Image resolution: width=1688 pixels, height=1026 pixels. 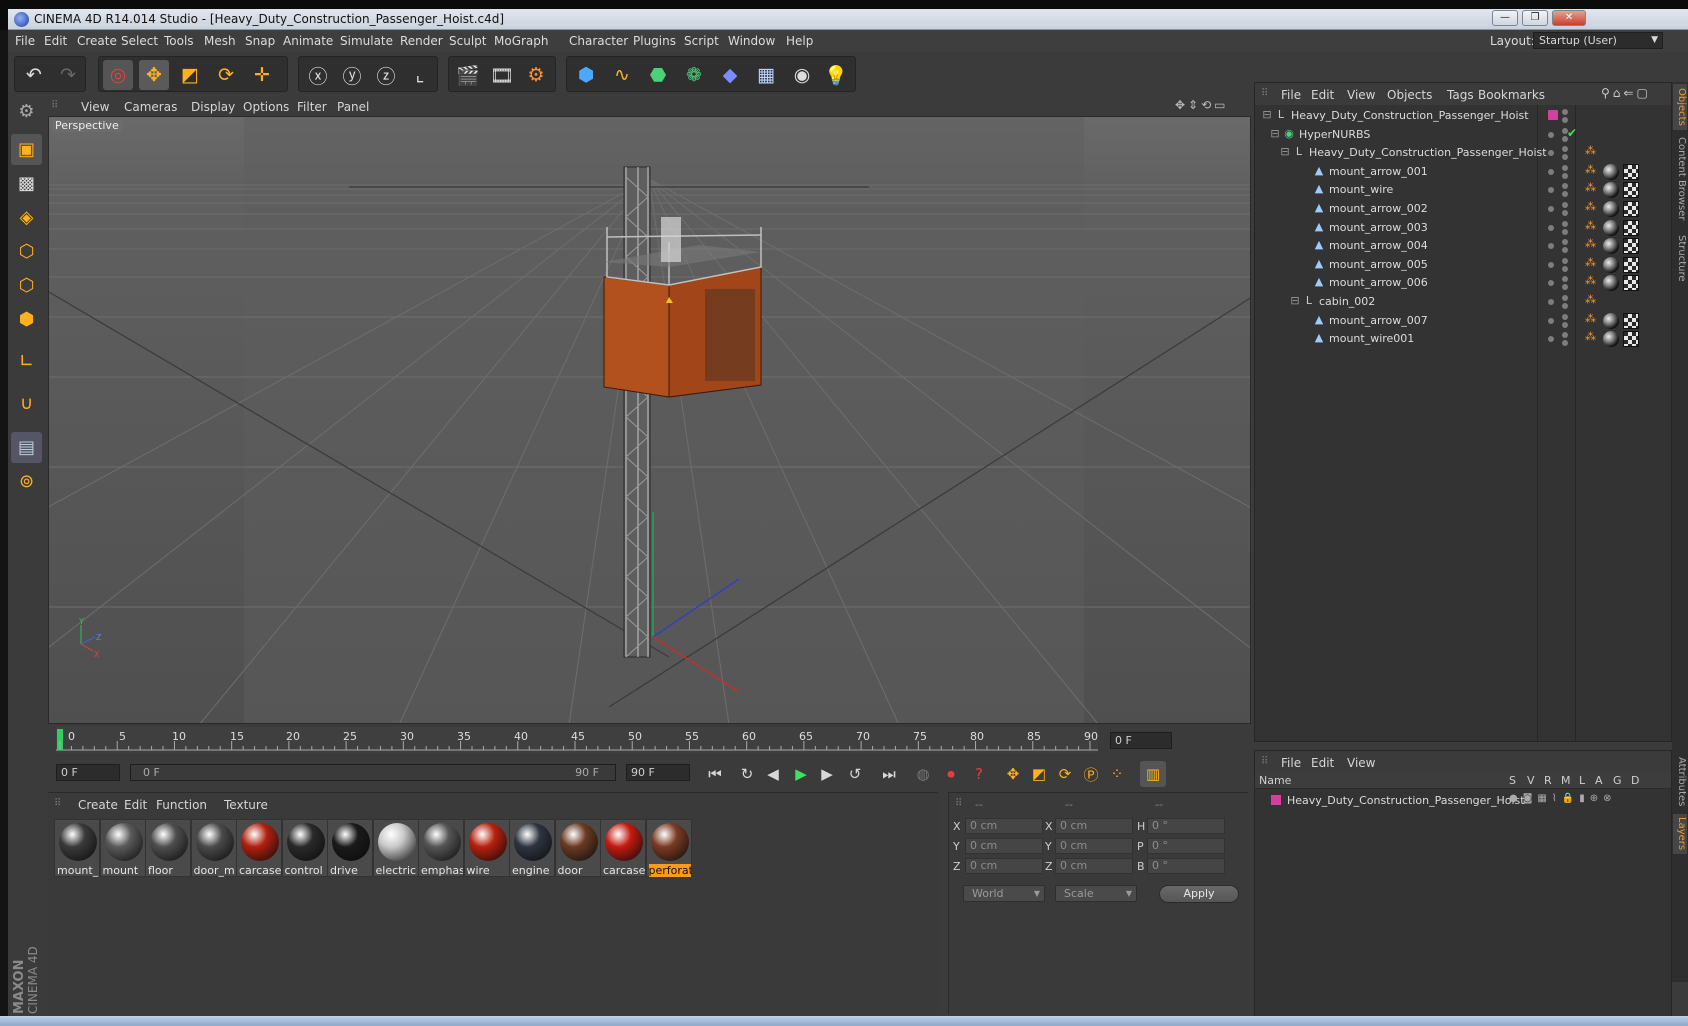 I want to click on layout-dropdown: Startup (User) ▼, so click(x=1598, y=40).